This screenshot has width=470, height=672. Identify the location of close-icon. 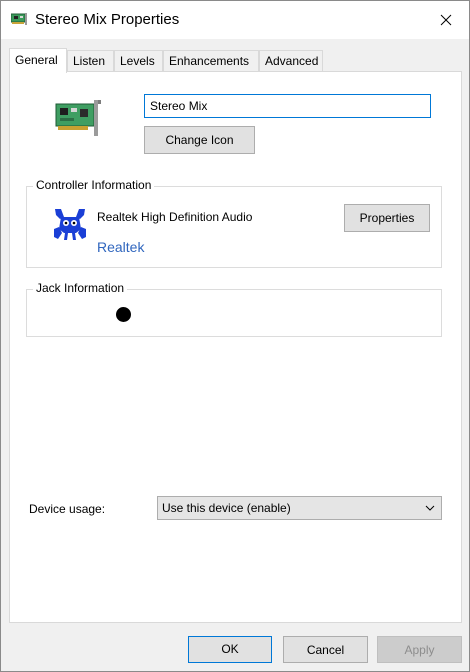
(446, 20).